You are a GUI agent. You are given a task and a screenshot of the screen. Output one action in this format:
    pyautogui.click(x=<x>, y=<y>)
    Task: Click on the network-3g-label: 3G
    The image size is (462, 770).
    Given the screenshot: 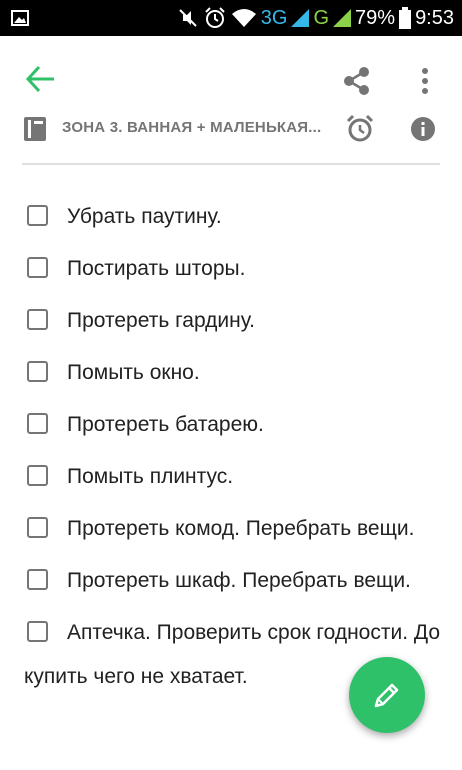 What is the action you would take?
    pyautogui.click(x=274, y=17)
    